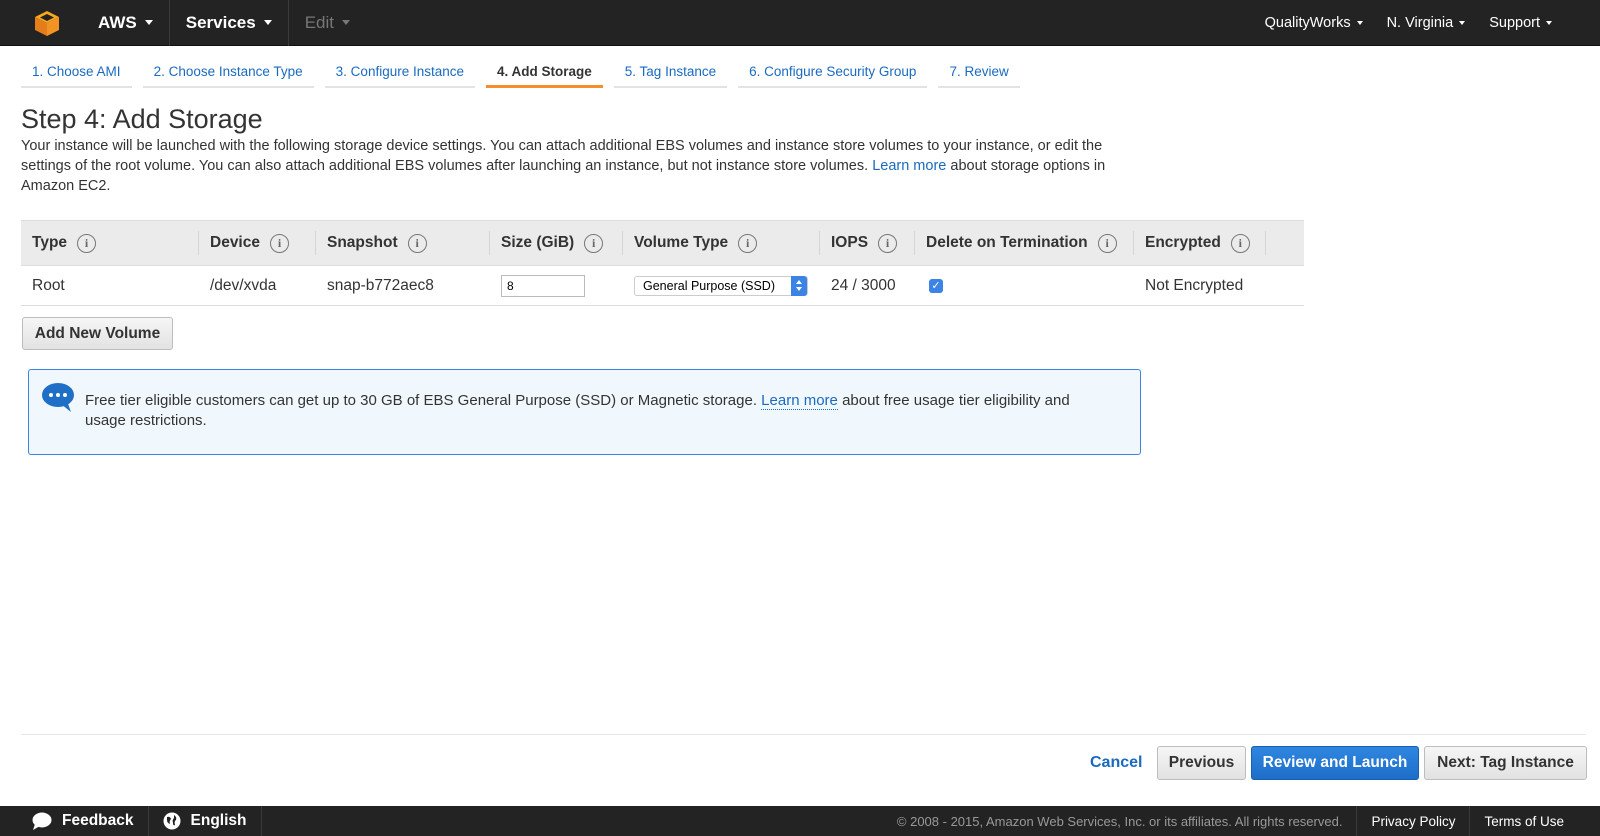 The image size is (1600, 836). Describe the element at coordinates (670, 74) in the screenshot. I see `step-tag-instance: 5. Tag Instance` at that location.